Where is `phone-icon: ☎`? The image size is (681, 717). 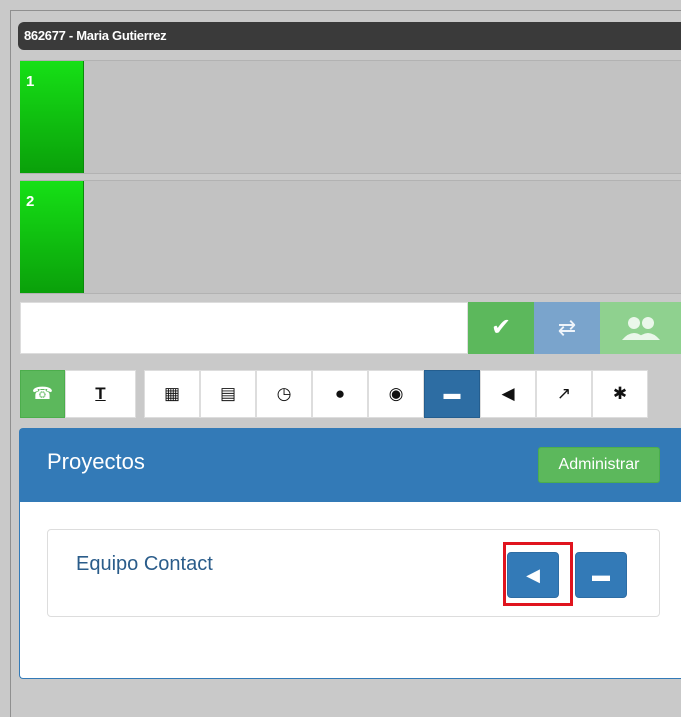 phone-icon: ☎ is located at coordinates (42, 393).